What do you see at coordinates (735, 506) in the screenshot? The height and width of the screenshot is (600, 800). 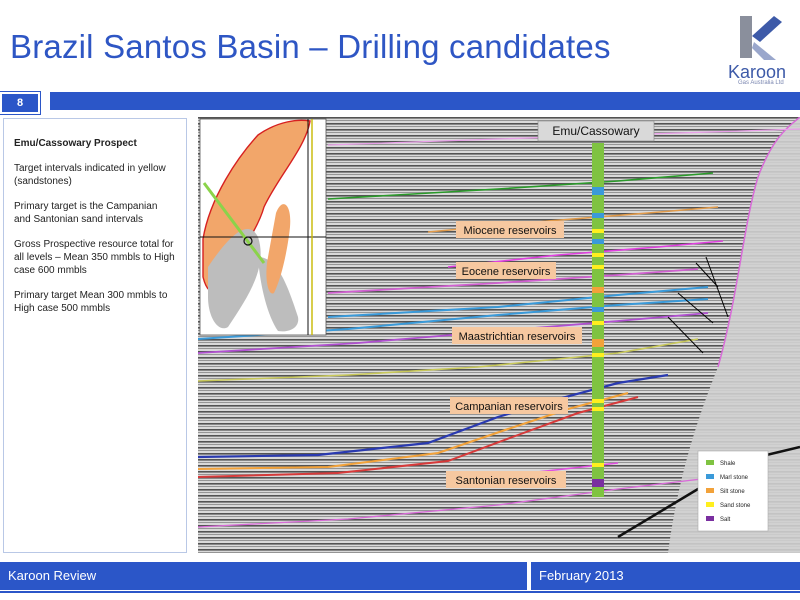 I see `legend-label: Sand stone` at bounding box center [735, 506].